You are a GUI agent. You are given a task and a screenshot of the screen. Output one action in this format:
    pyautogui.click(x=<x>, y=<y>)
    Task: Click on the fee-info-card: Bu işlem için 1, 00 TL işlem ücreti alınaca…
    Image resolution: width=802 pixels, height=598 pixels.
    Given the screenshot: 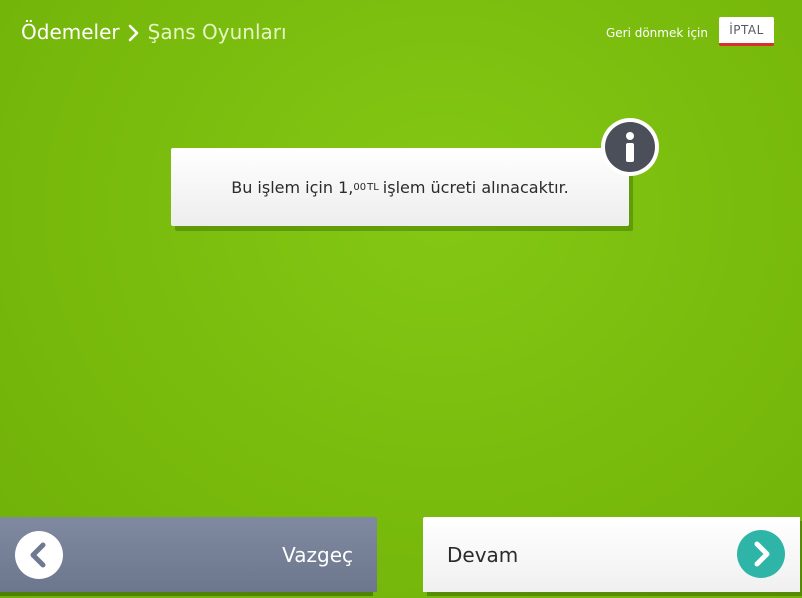 What is the action you would take?
    pyautogui.click(x=400, y=187)
    